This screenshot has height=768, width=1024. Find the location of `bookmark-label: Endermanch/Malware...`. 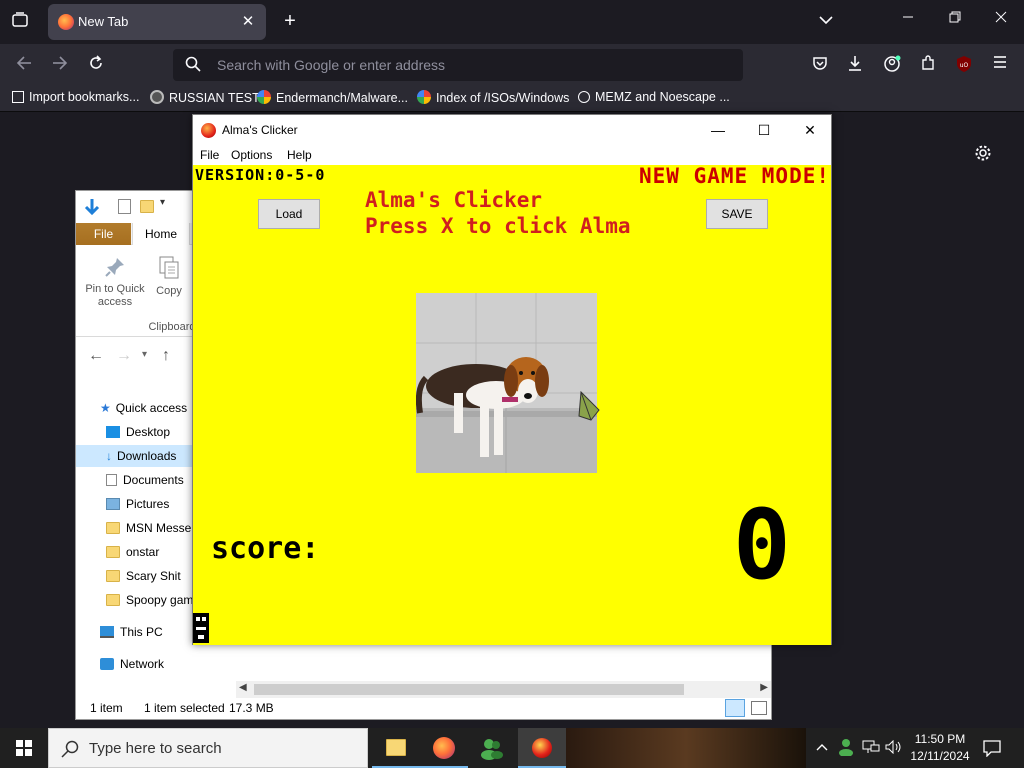

bookmark-label: Endermanch/Malware... is located at coordinates (342, 98).